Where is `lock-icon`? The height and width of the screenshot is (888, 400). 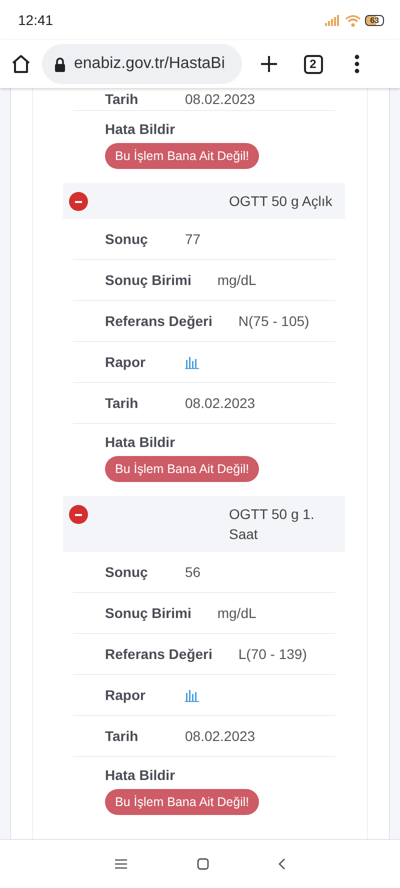 lock-icon is located at coordinates (60, 64).